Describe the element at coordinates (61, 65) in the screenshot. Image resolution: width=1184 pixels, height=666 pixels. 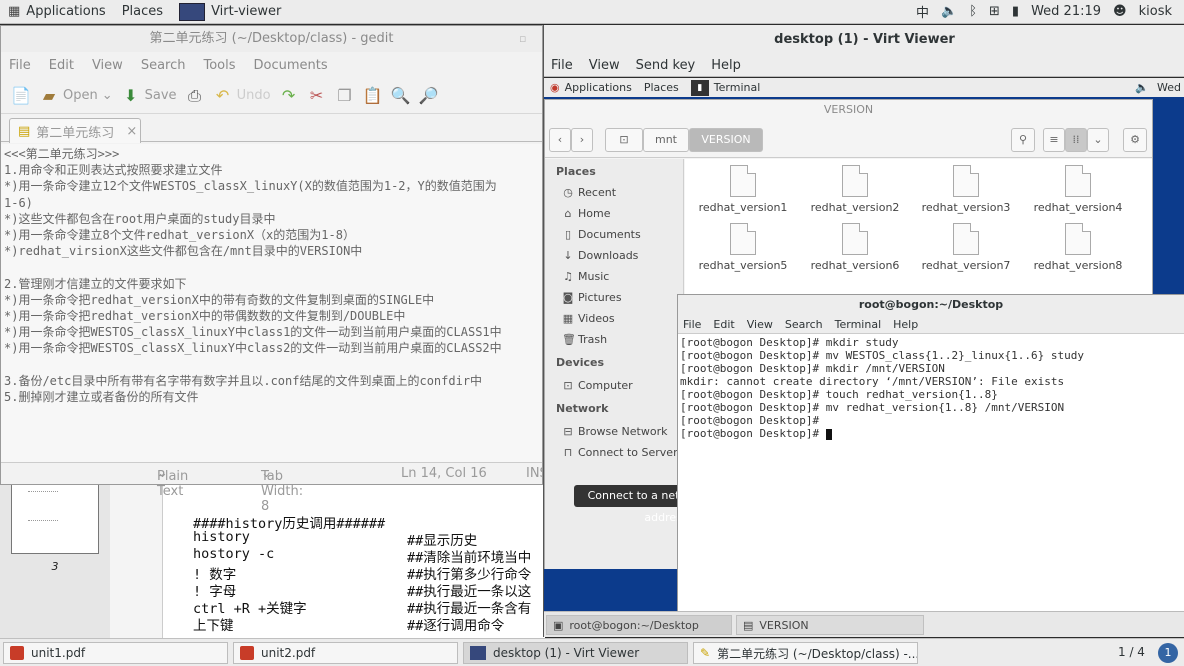
I see `menu-edit: Edit` at that location.